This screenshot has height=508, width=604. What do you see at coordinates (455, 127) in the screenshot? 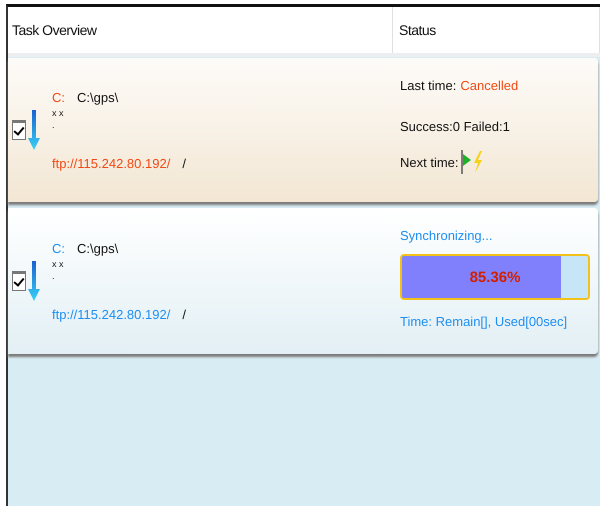
I see `counts-text: Success:0 Failed:1` at bounding box center [455, 127].